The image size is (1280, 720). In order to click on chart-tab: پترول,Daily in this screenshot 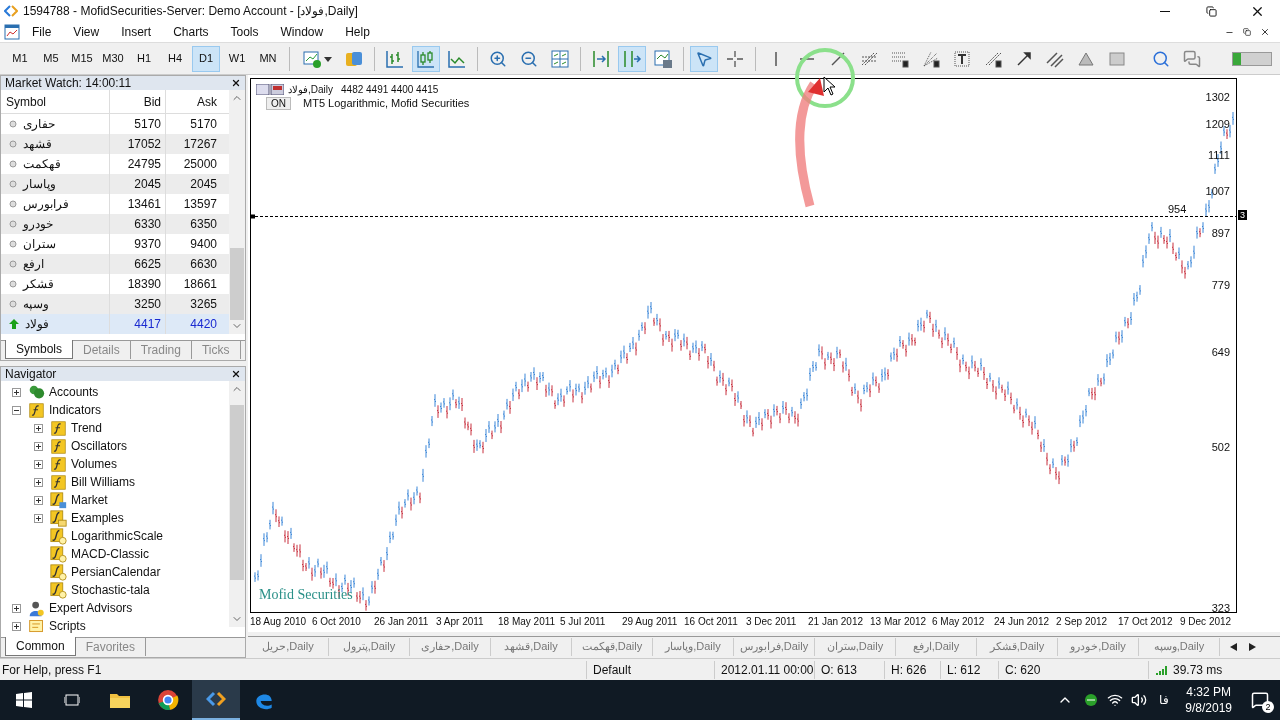, I will do `click(369, 646)`.